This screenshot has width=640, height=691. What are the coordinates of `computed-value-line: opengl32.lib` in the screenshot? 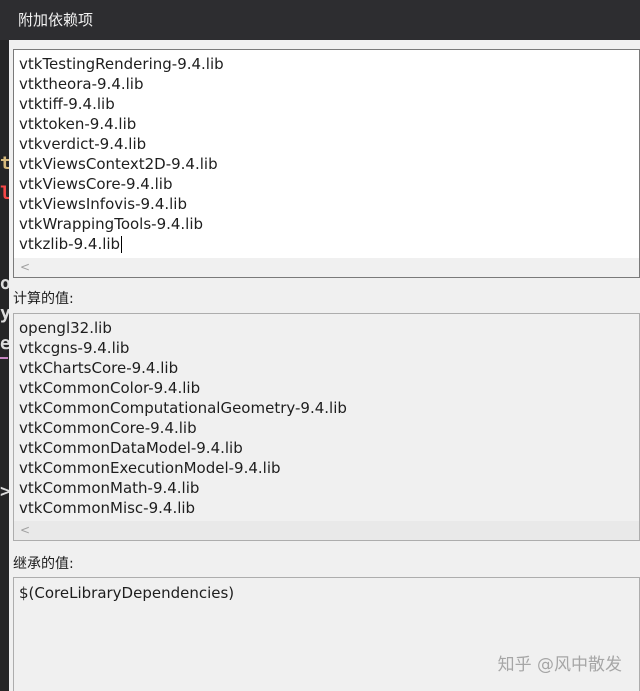 It's located at (65, 328).